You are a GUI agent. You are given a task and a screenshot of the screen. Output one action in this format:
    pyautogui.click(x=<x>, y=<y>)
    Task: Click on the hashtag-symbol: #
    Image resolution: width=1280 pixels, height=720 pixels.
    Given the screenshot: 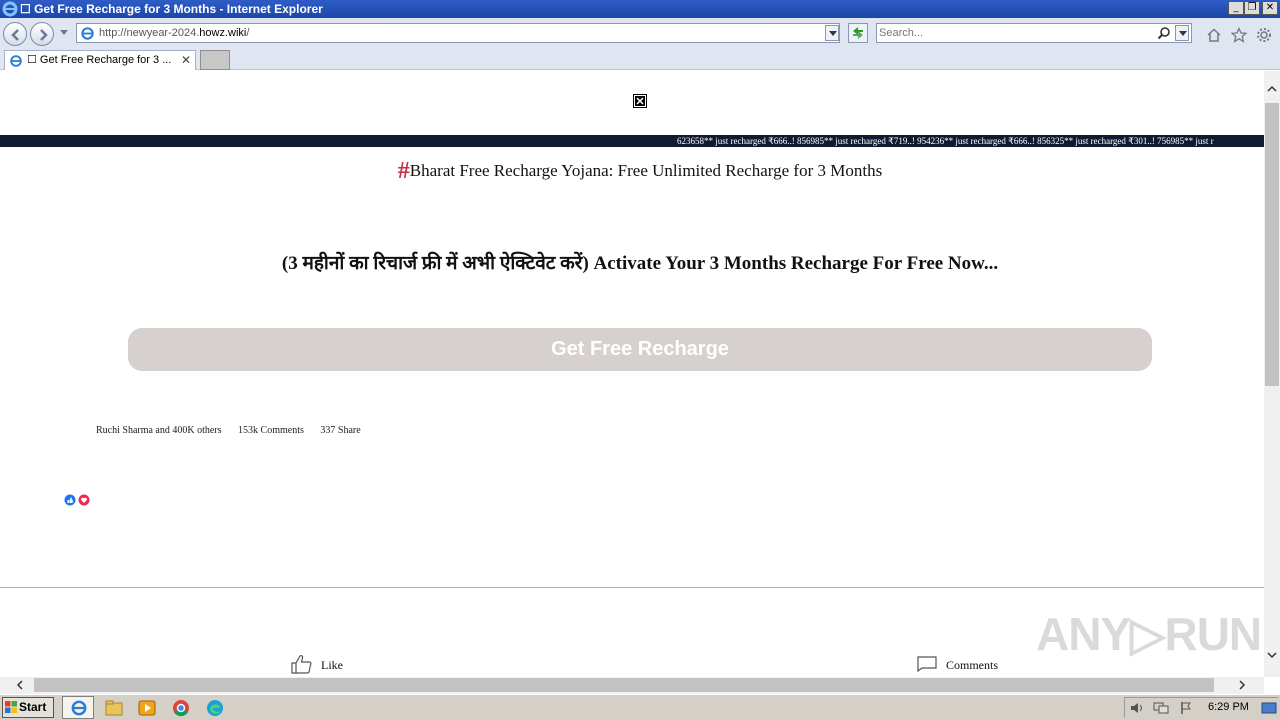 What is the action you would take?
    pyautogui.click(x=403, y=171)
    